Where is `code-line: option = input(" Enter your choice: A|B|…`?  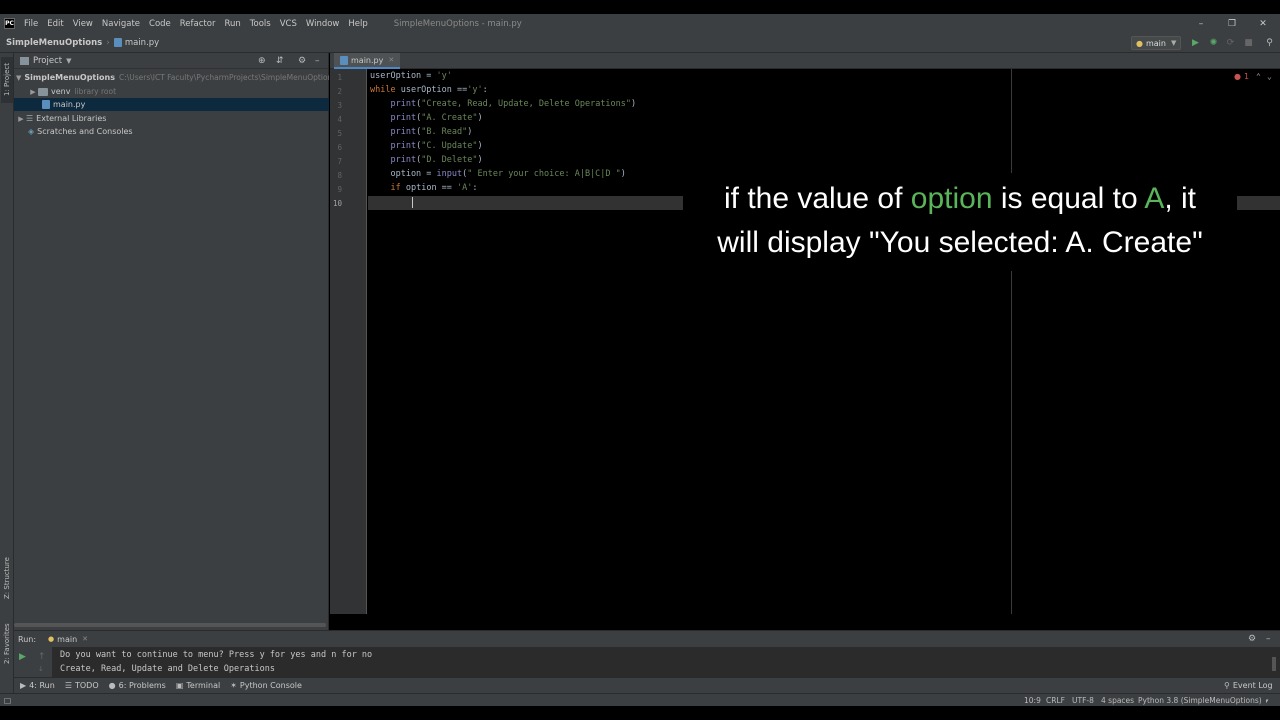
code-line: option = input(" Enter your choice: A|B|… is located at coordinates (498, 174).